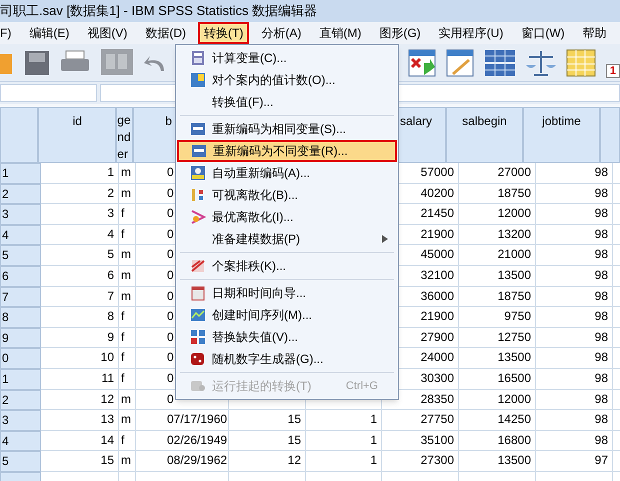 Image resolution: width=620 pixels, height=481 pixels. Describe the element at coordinates (80, 379) in the screenshot. I see `table-cell: 11` at that location.